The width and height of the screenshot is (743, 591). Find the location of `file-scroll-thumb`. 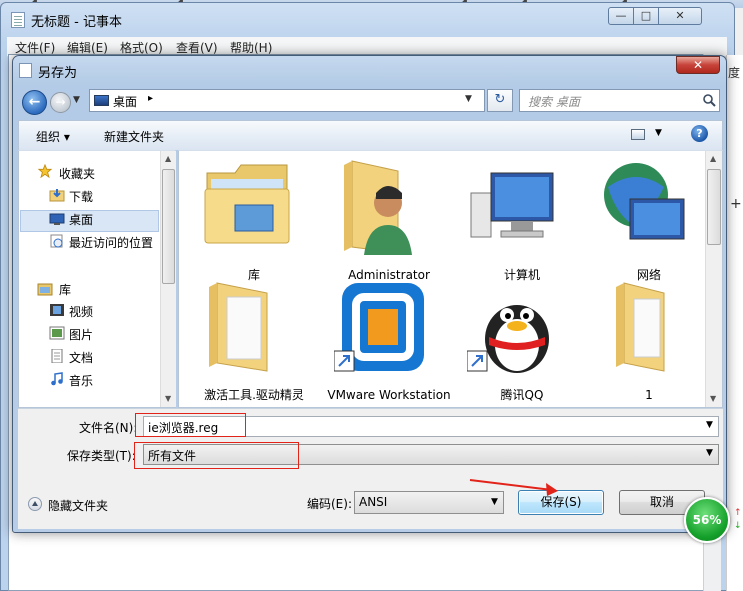

file-scroll-thumb is located at coordinates (714, 207).